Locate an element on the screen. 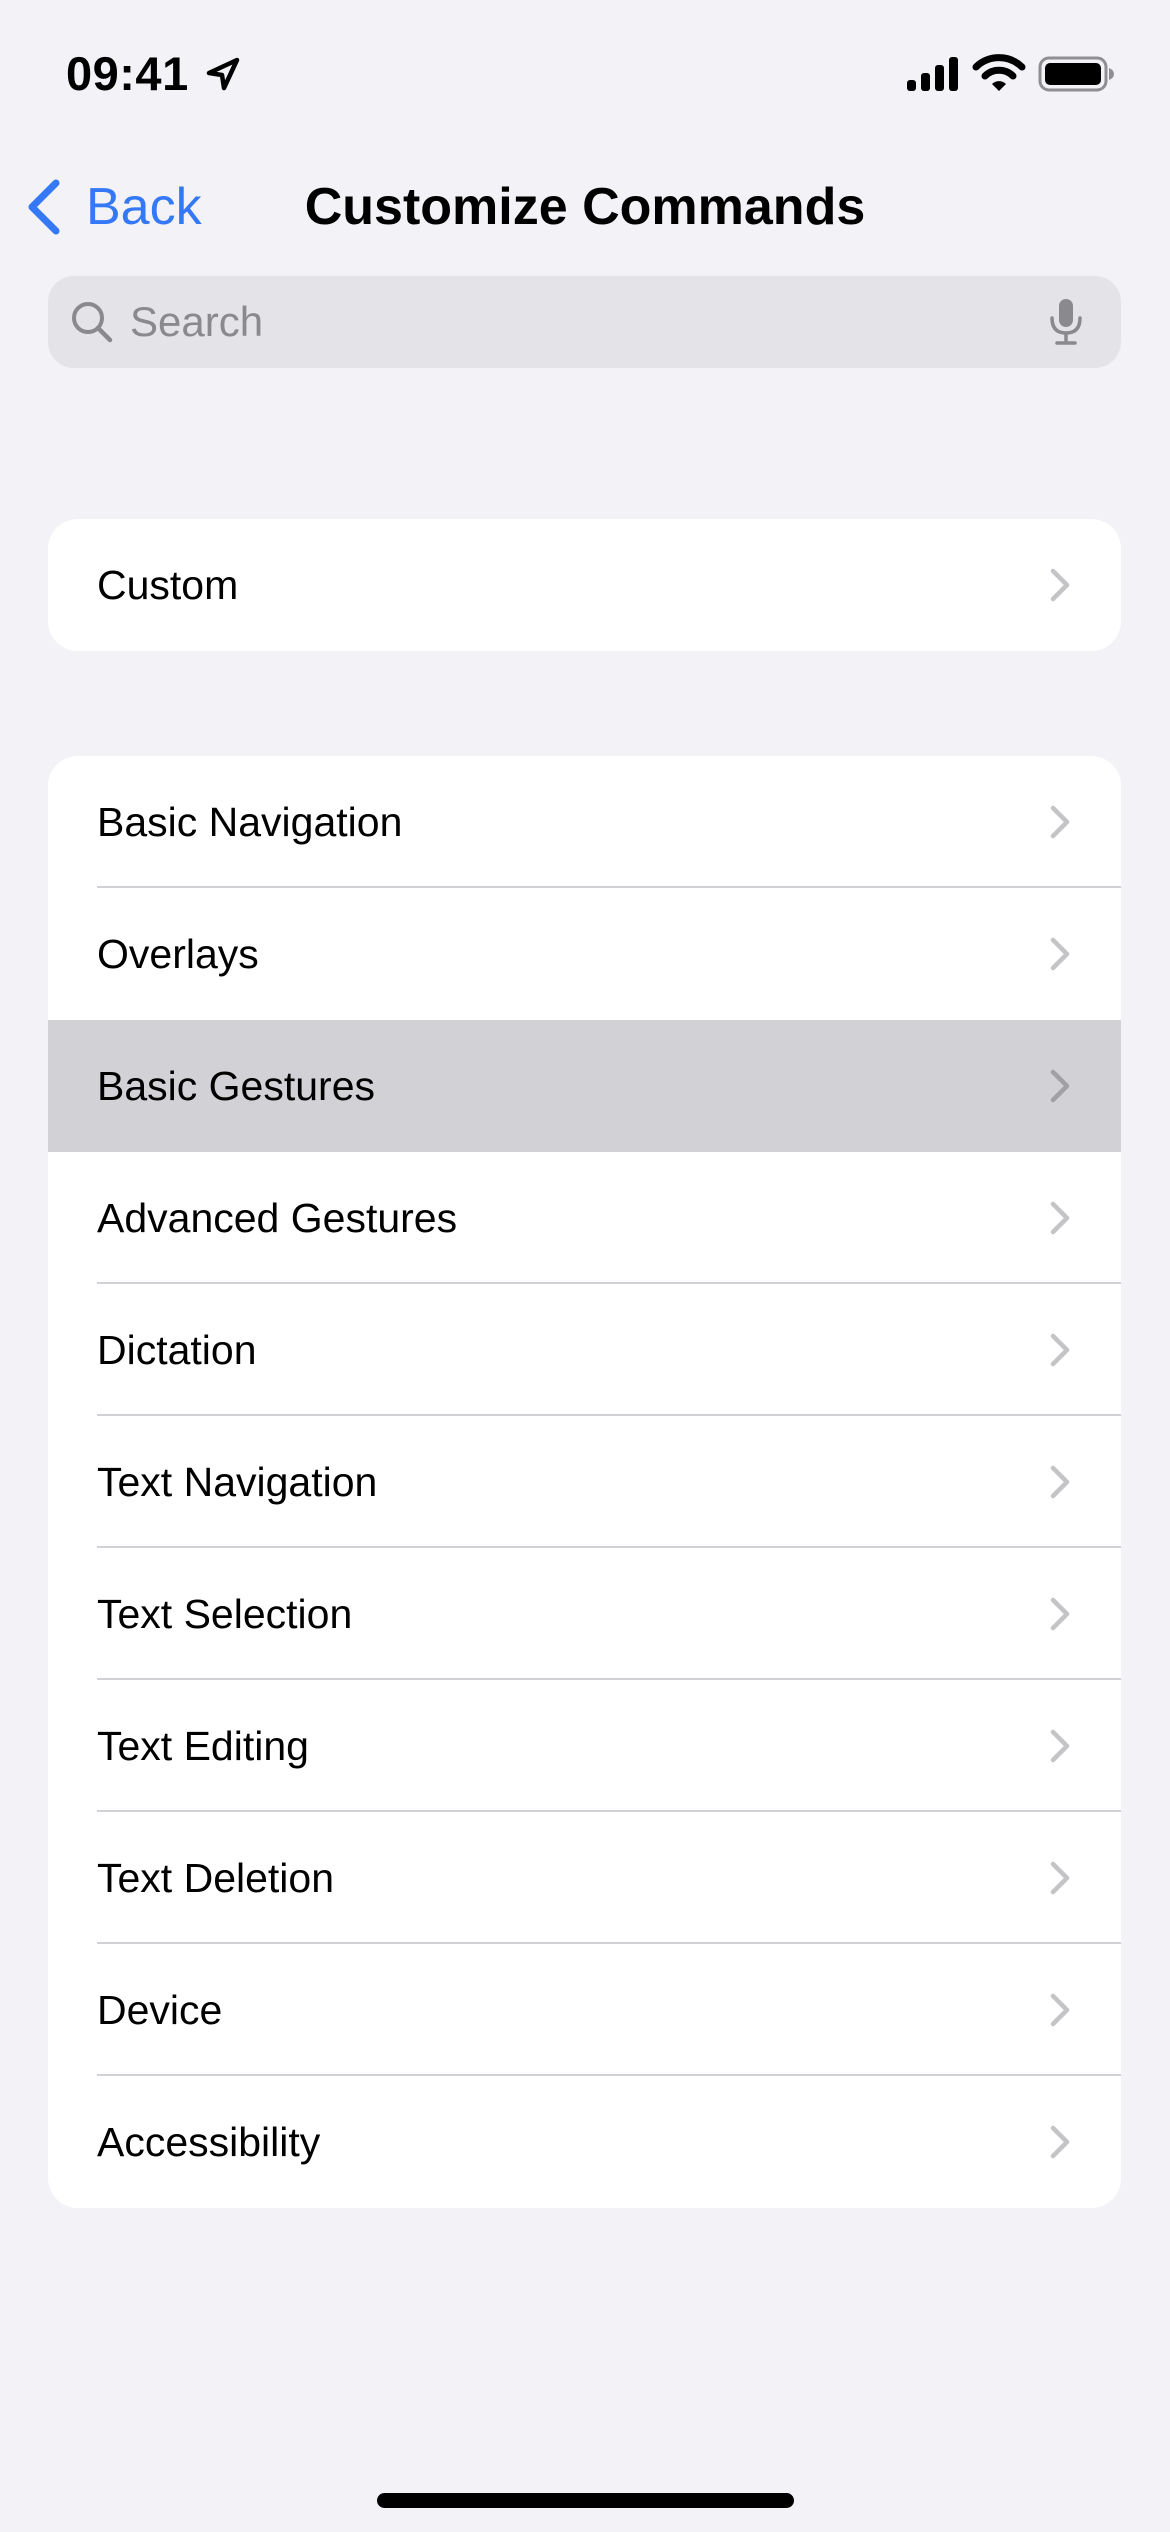 Image resolution: width=1170 pixels, height=2532 pixels. row-label: Text Deletion is located at coordinates (216, 1878).